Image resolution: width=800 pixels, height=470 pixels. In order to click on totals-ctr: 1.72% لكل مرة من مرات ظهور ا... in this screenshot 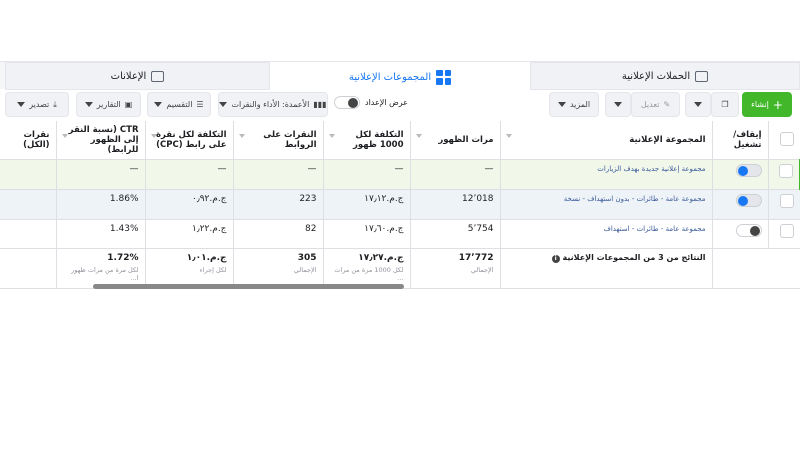, I will do `click(101, 268)`.